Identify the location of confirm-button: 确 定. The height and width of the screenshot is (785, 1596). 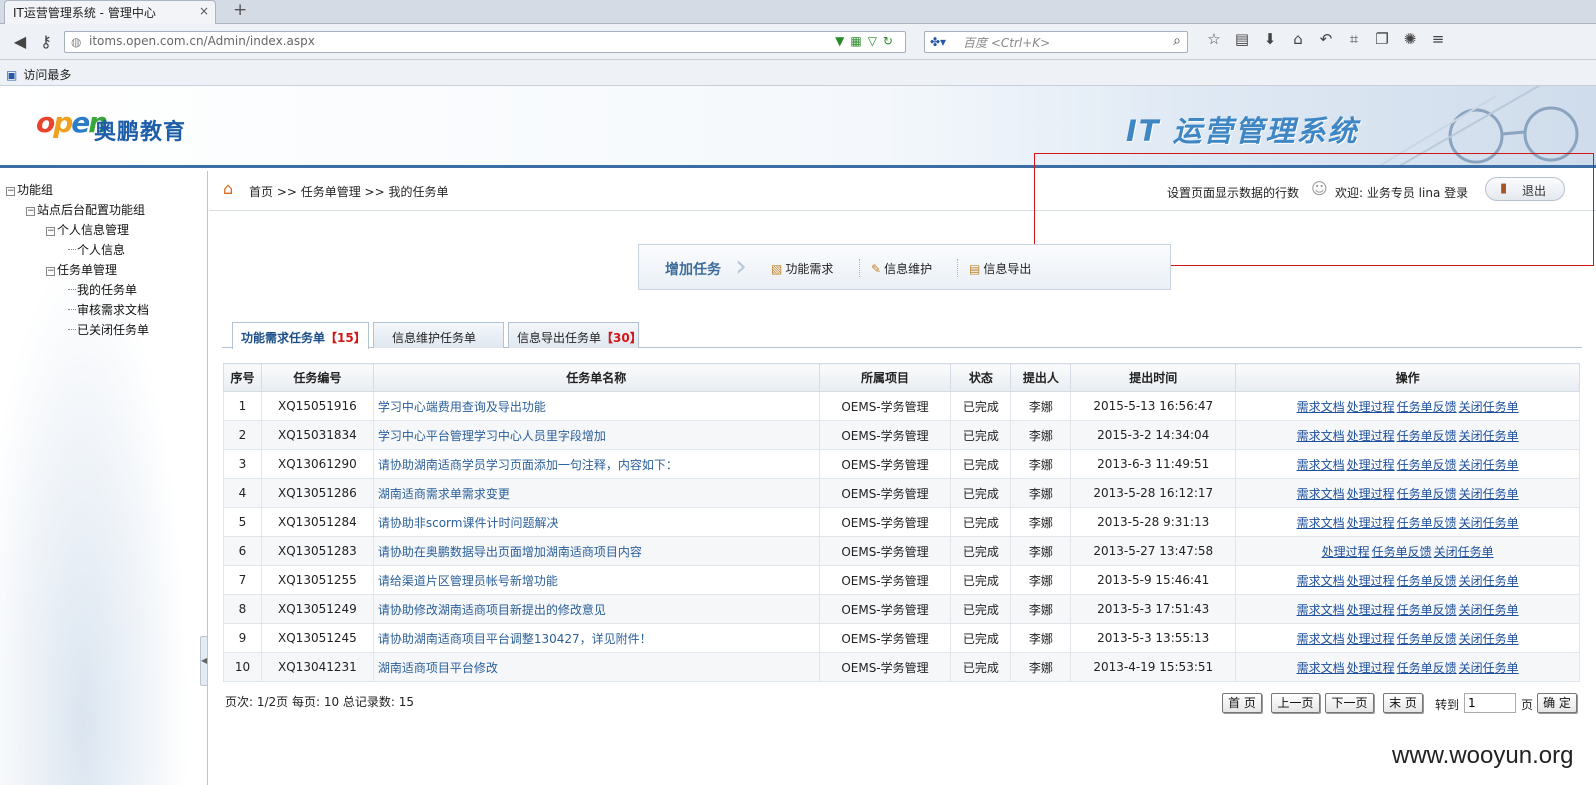
(1557, 703).